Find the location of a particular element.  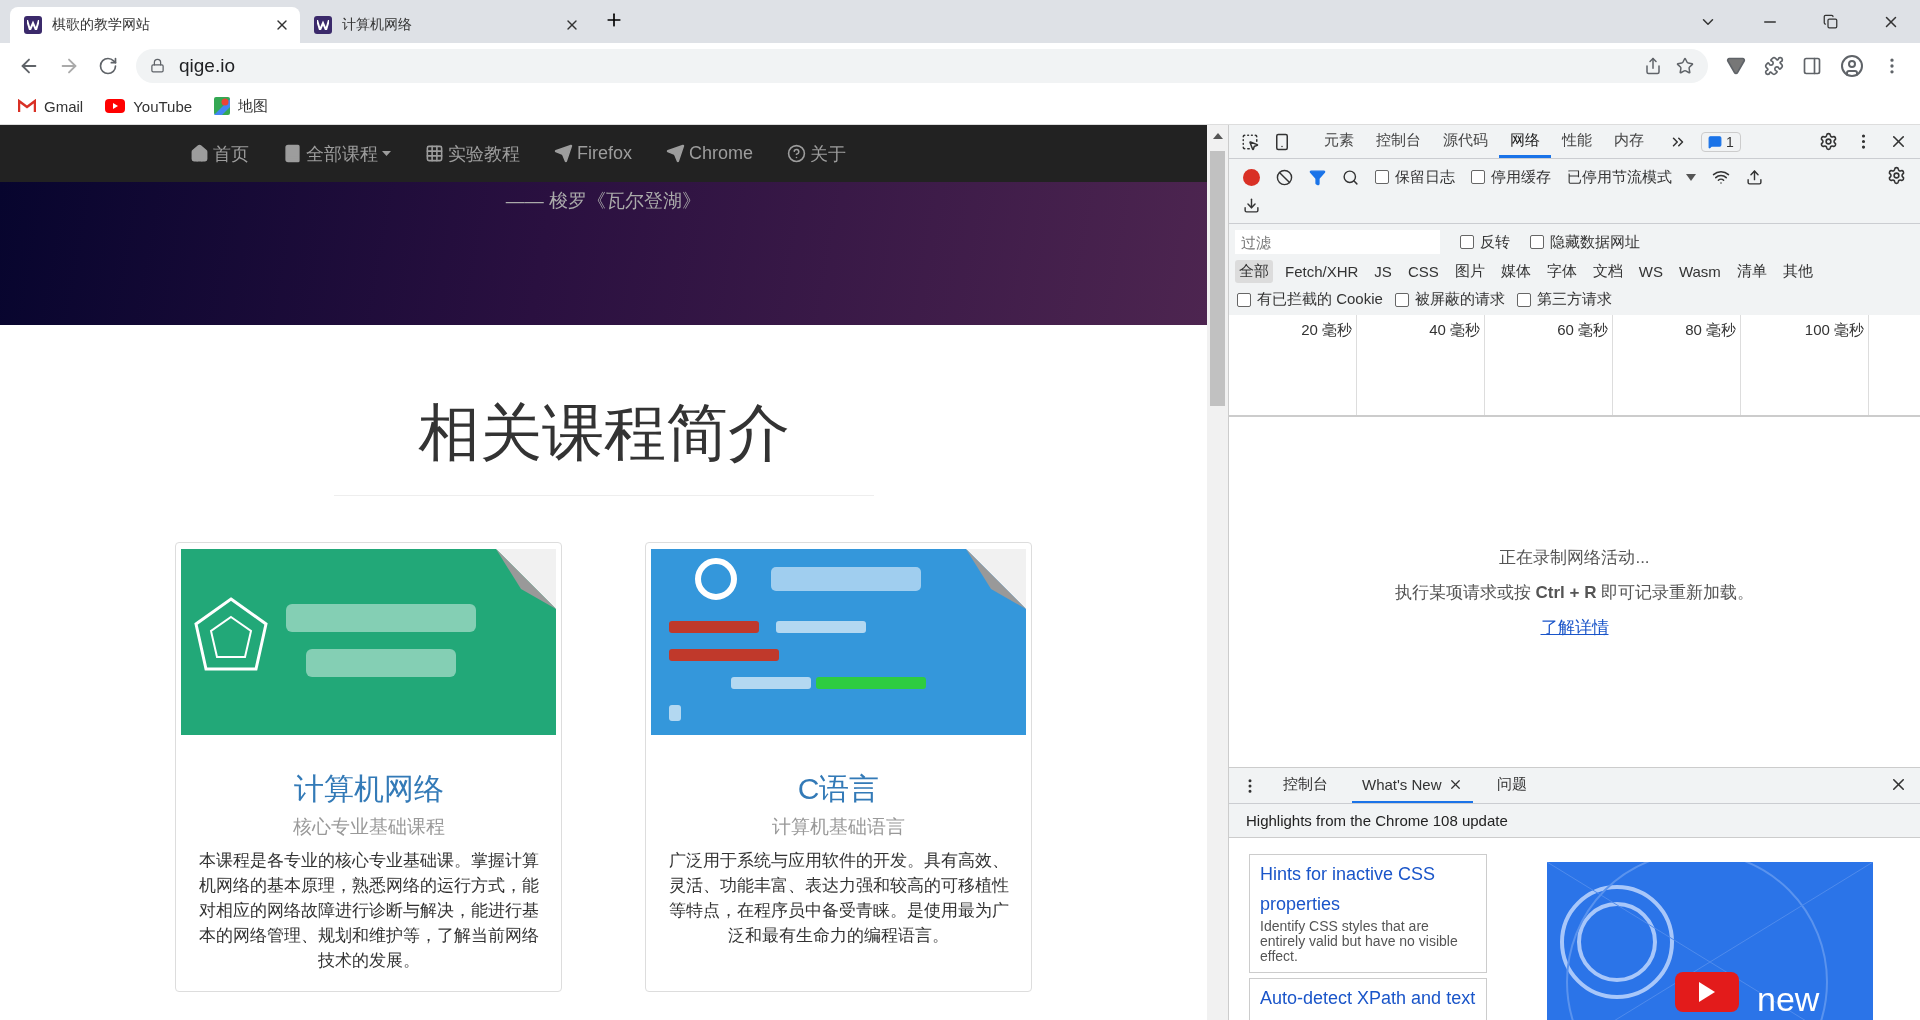

article-title: Hints for inactive CSS properties is located at coordinates (1368, 889).